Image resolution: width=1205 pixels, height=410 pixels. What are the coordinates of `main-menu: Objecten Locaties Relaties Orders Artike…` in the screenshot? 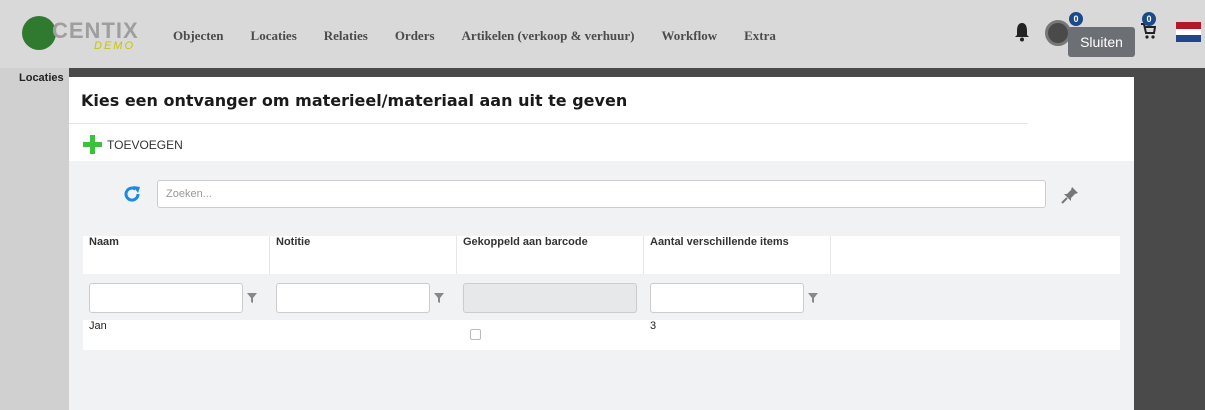 It's located at (488, 36).